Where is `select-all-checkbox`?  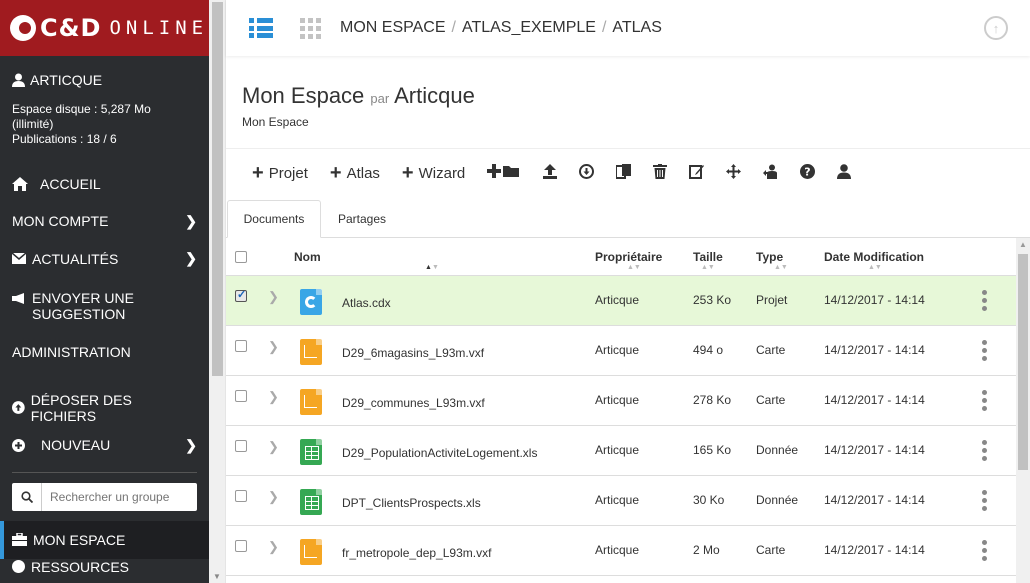
select-all-checkbox is located at coordinates (241, 257).